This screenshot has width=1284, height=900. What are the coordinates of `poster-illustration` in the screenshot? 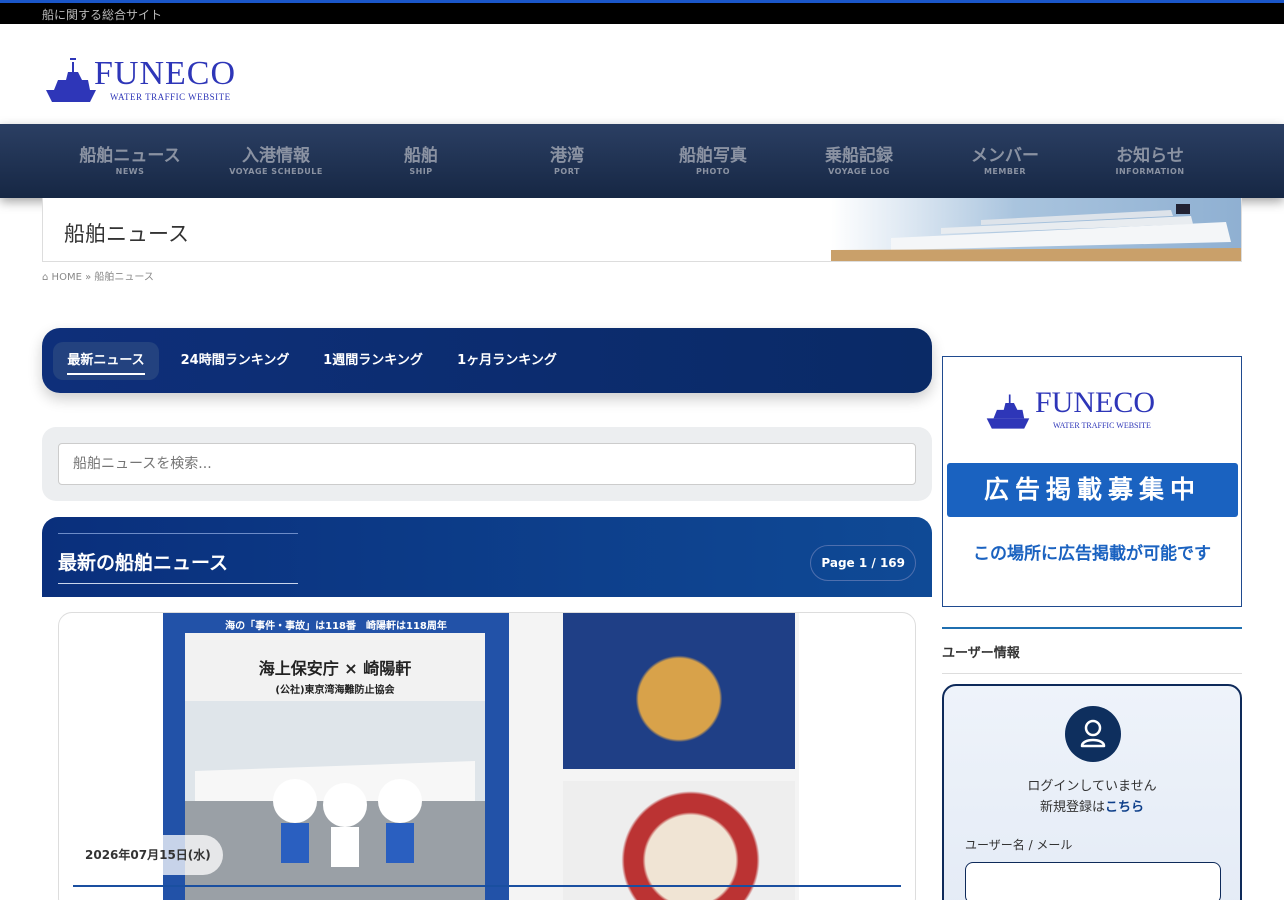 It's located at (335, 800).